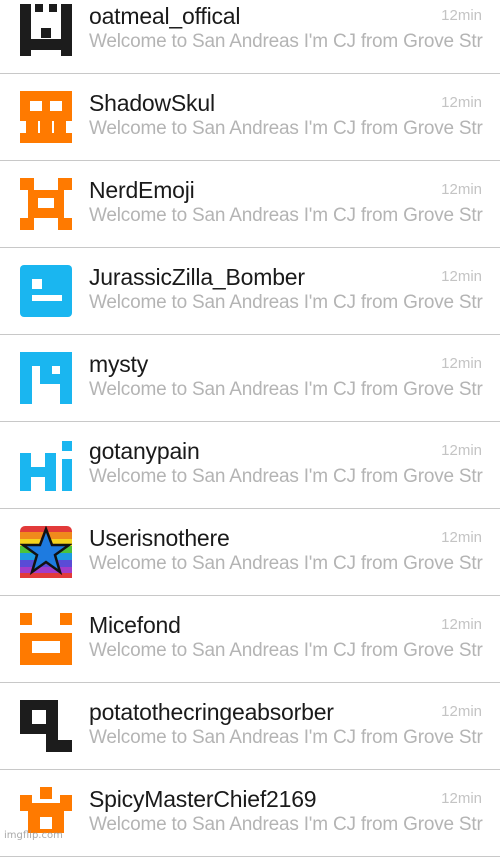 Image resolution: width=500 pixels, height=857 pixels. I want to click on black-q-shape-icon, so click(46, 726).